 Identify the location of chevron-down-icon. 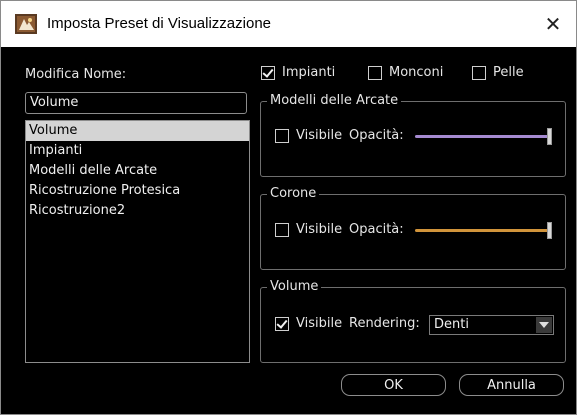
(544, 325).